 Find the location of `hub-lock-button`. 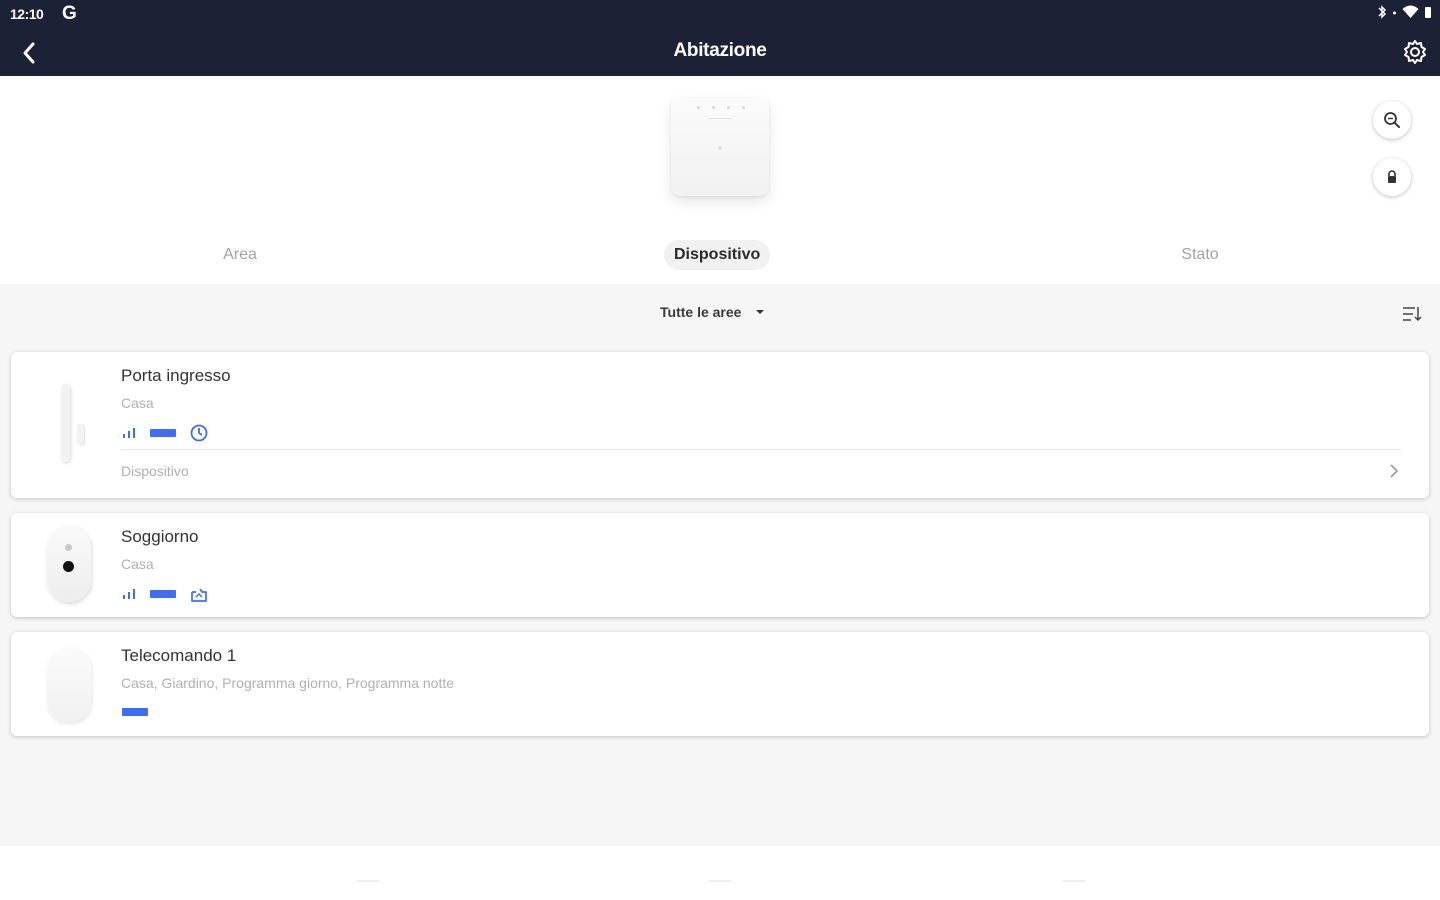

hub-lock-button is located at coordinates (1392, 177).